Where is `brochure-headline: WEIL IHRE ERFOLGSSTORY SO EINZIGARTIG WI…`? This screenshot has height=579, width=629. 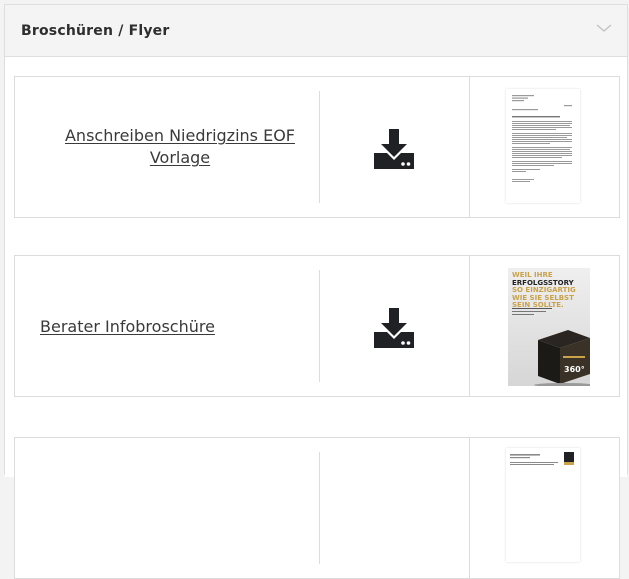 brochure-headline: WEIL IHRE ERFOLGSSTORY SO EINZIGARTIG WI… is located at coordinates (544, 290).